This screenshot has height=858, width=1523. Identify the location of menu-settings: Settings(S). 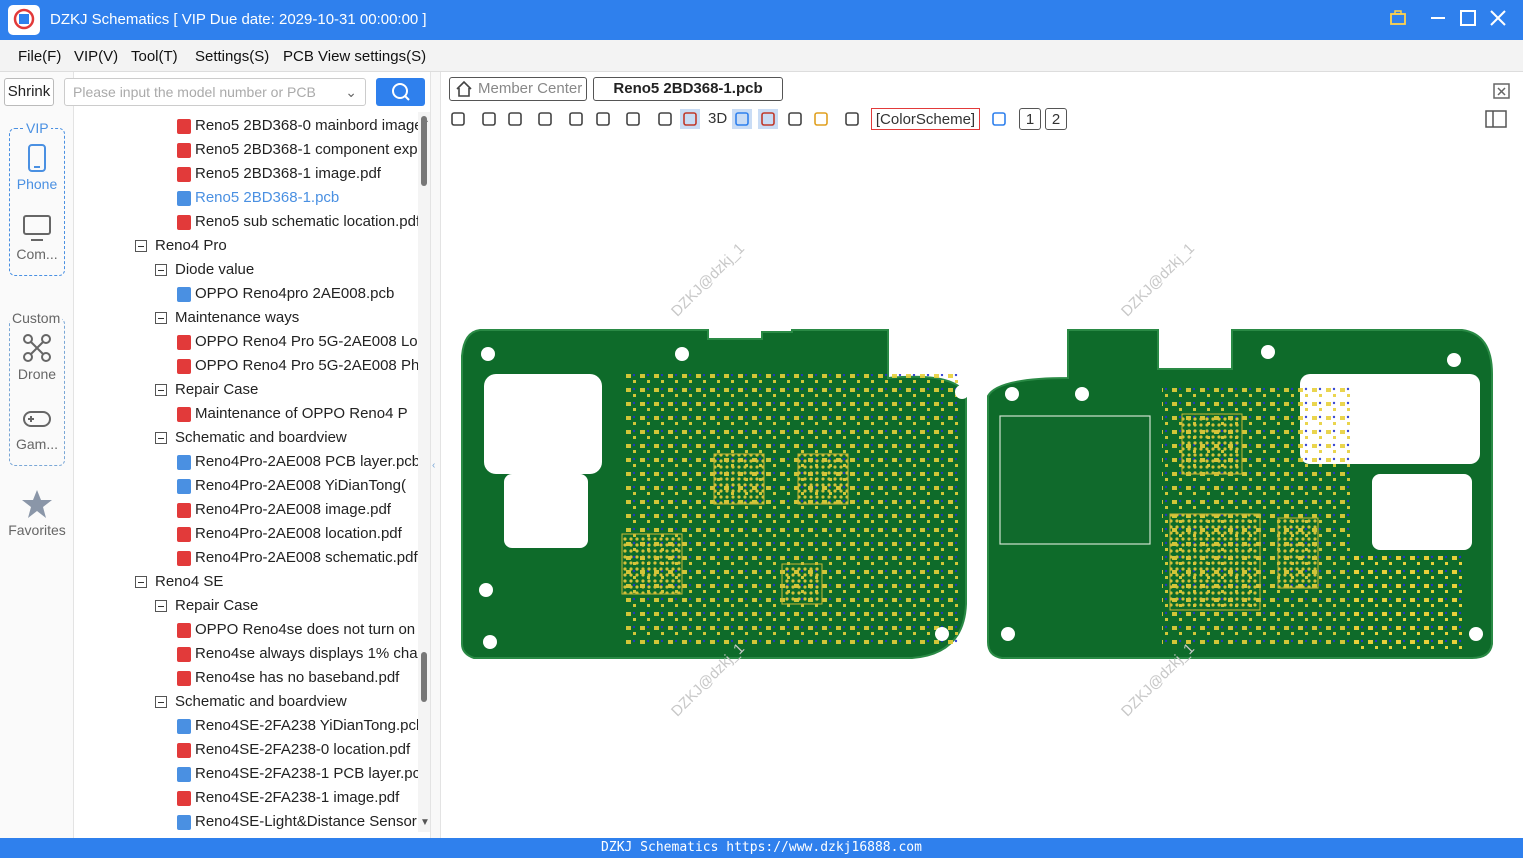
(232, 56).